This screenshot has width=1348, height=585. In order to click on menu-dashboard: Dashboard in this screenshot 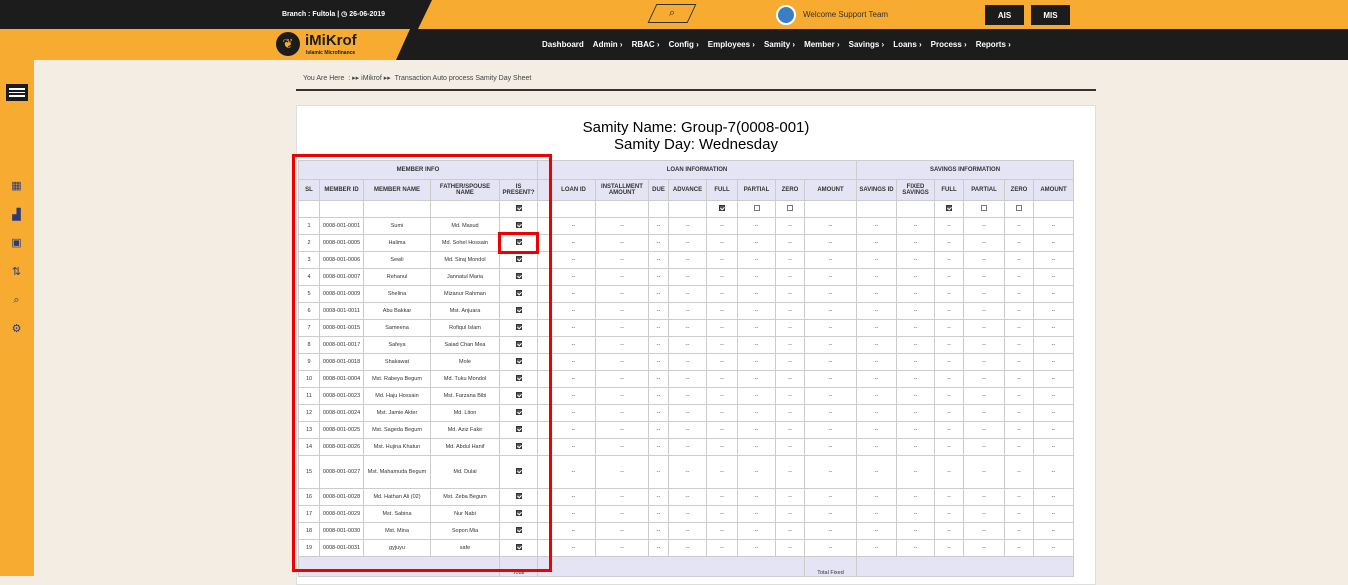, I will do `click(563, 44)`.